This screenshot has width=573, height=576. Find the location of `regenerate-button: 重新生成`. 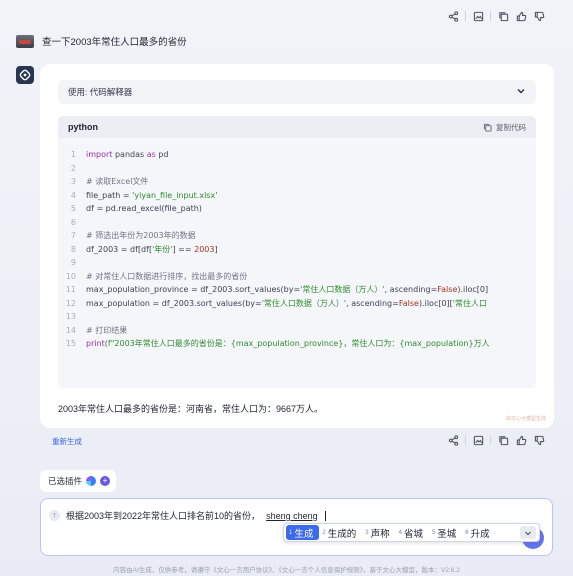

regenerate-button: 重新生成 is located at coordinates (67, 441).